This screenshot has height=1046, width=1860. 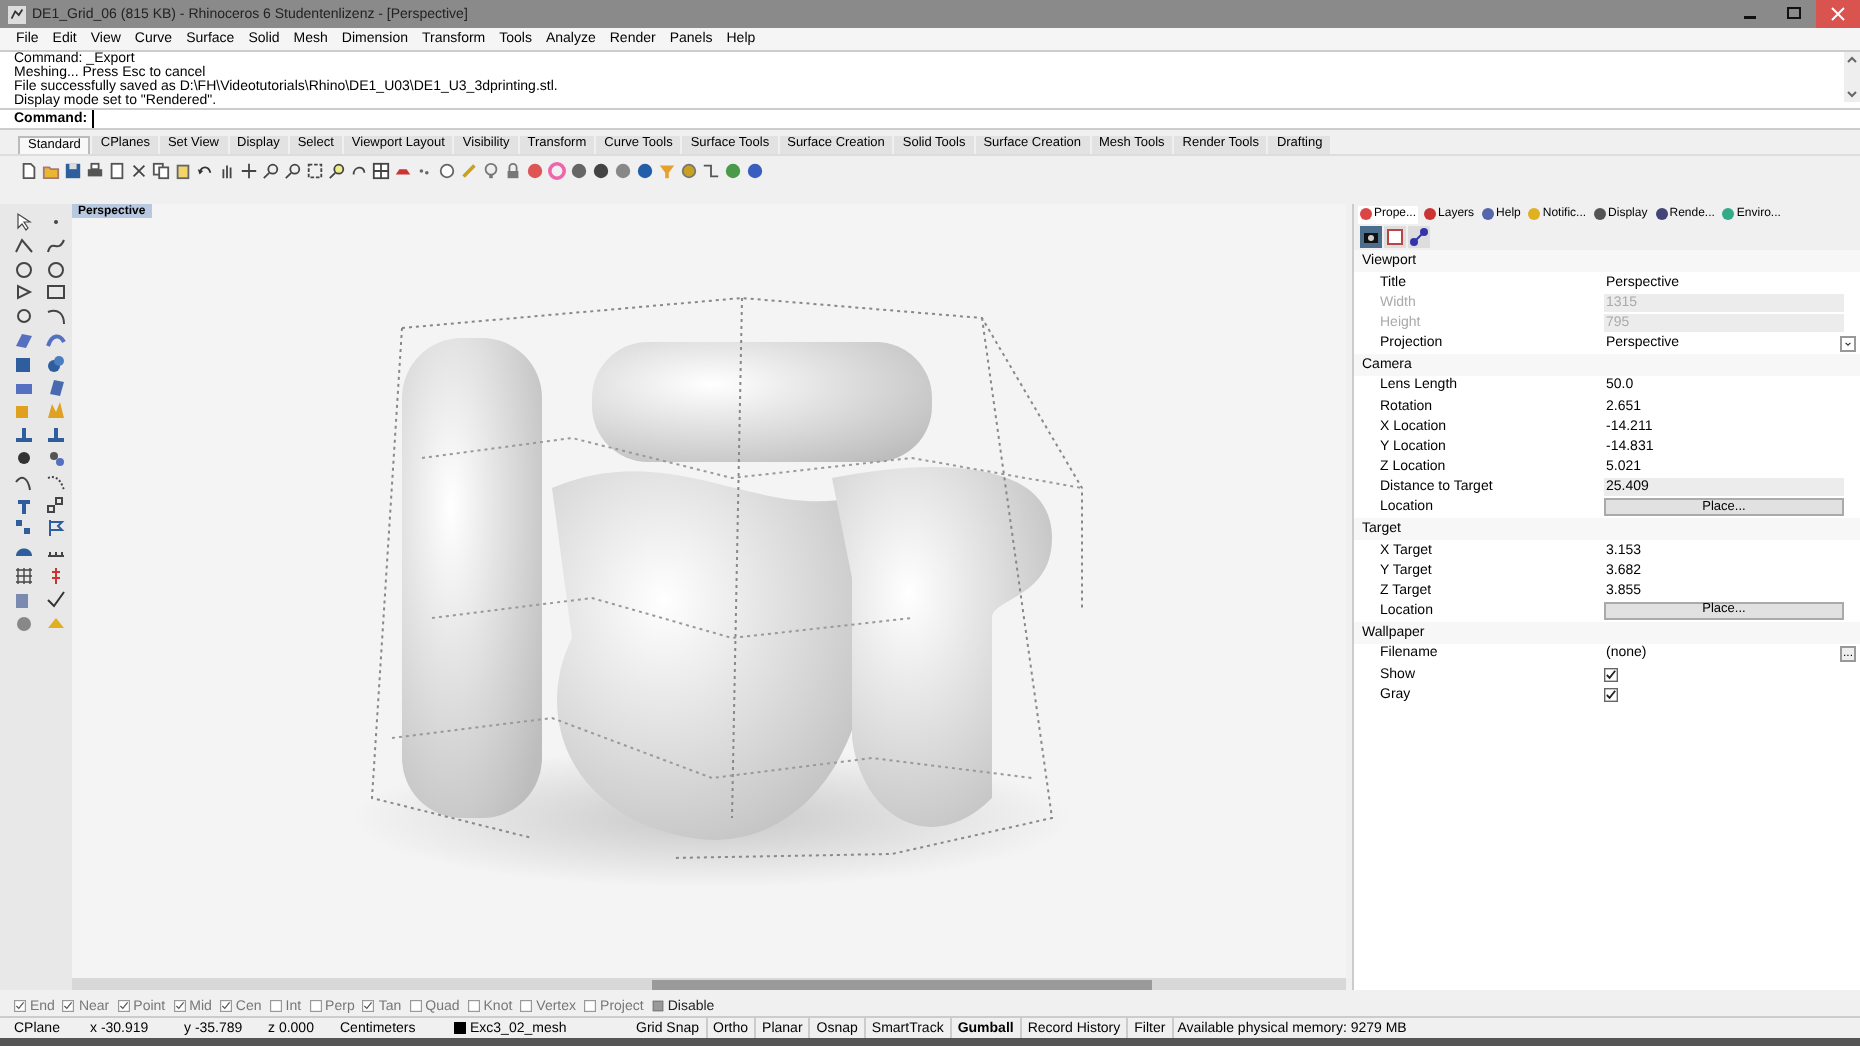 What do you see at coordinates (161, 171) in the screenshot?
I see `copy-icon` at bounding box center [161, 171].